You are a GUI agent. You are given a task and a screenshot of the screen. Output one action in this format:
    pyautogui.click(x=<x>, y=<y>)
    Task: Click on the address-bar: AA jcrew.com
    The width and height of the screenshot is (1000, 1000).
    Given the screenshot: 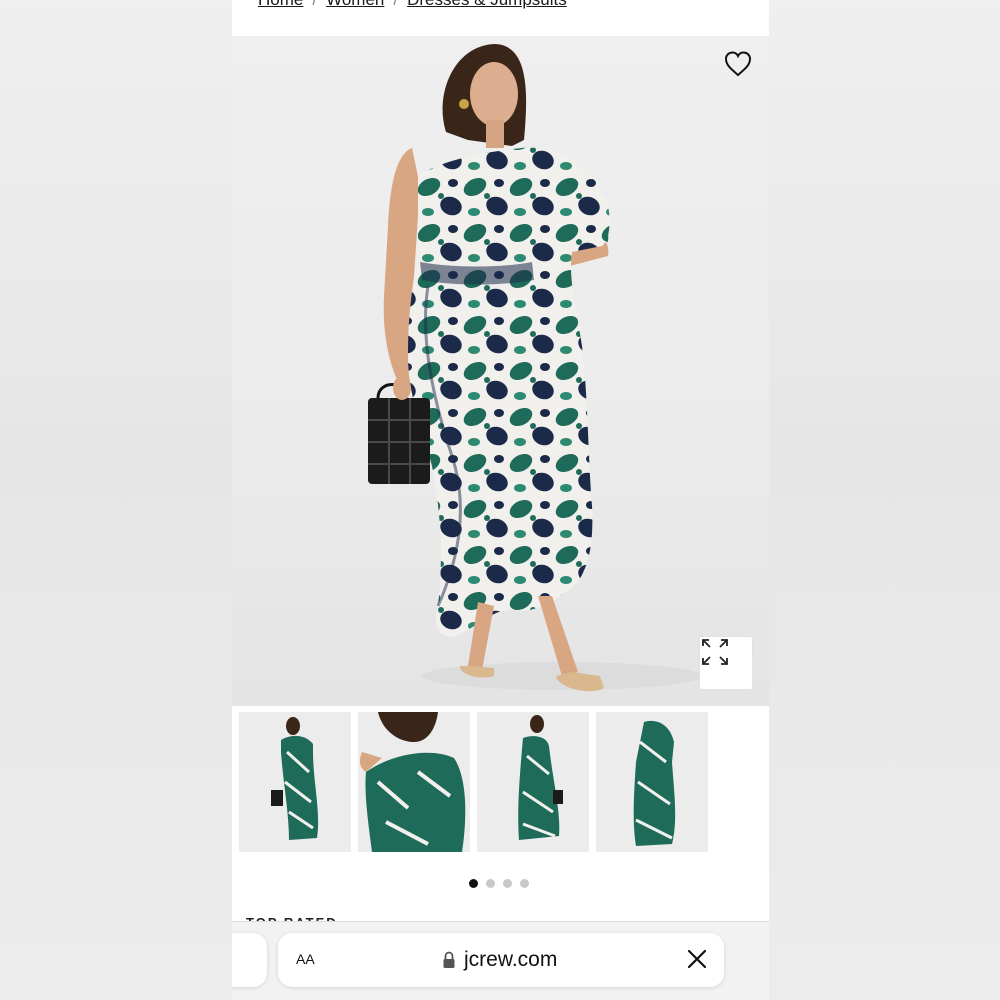 What is the action you would take?
    pyautogui.click(x=501, y=960)
    